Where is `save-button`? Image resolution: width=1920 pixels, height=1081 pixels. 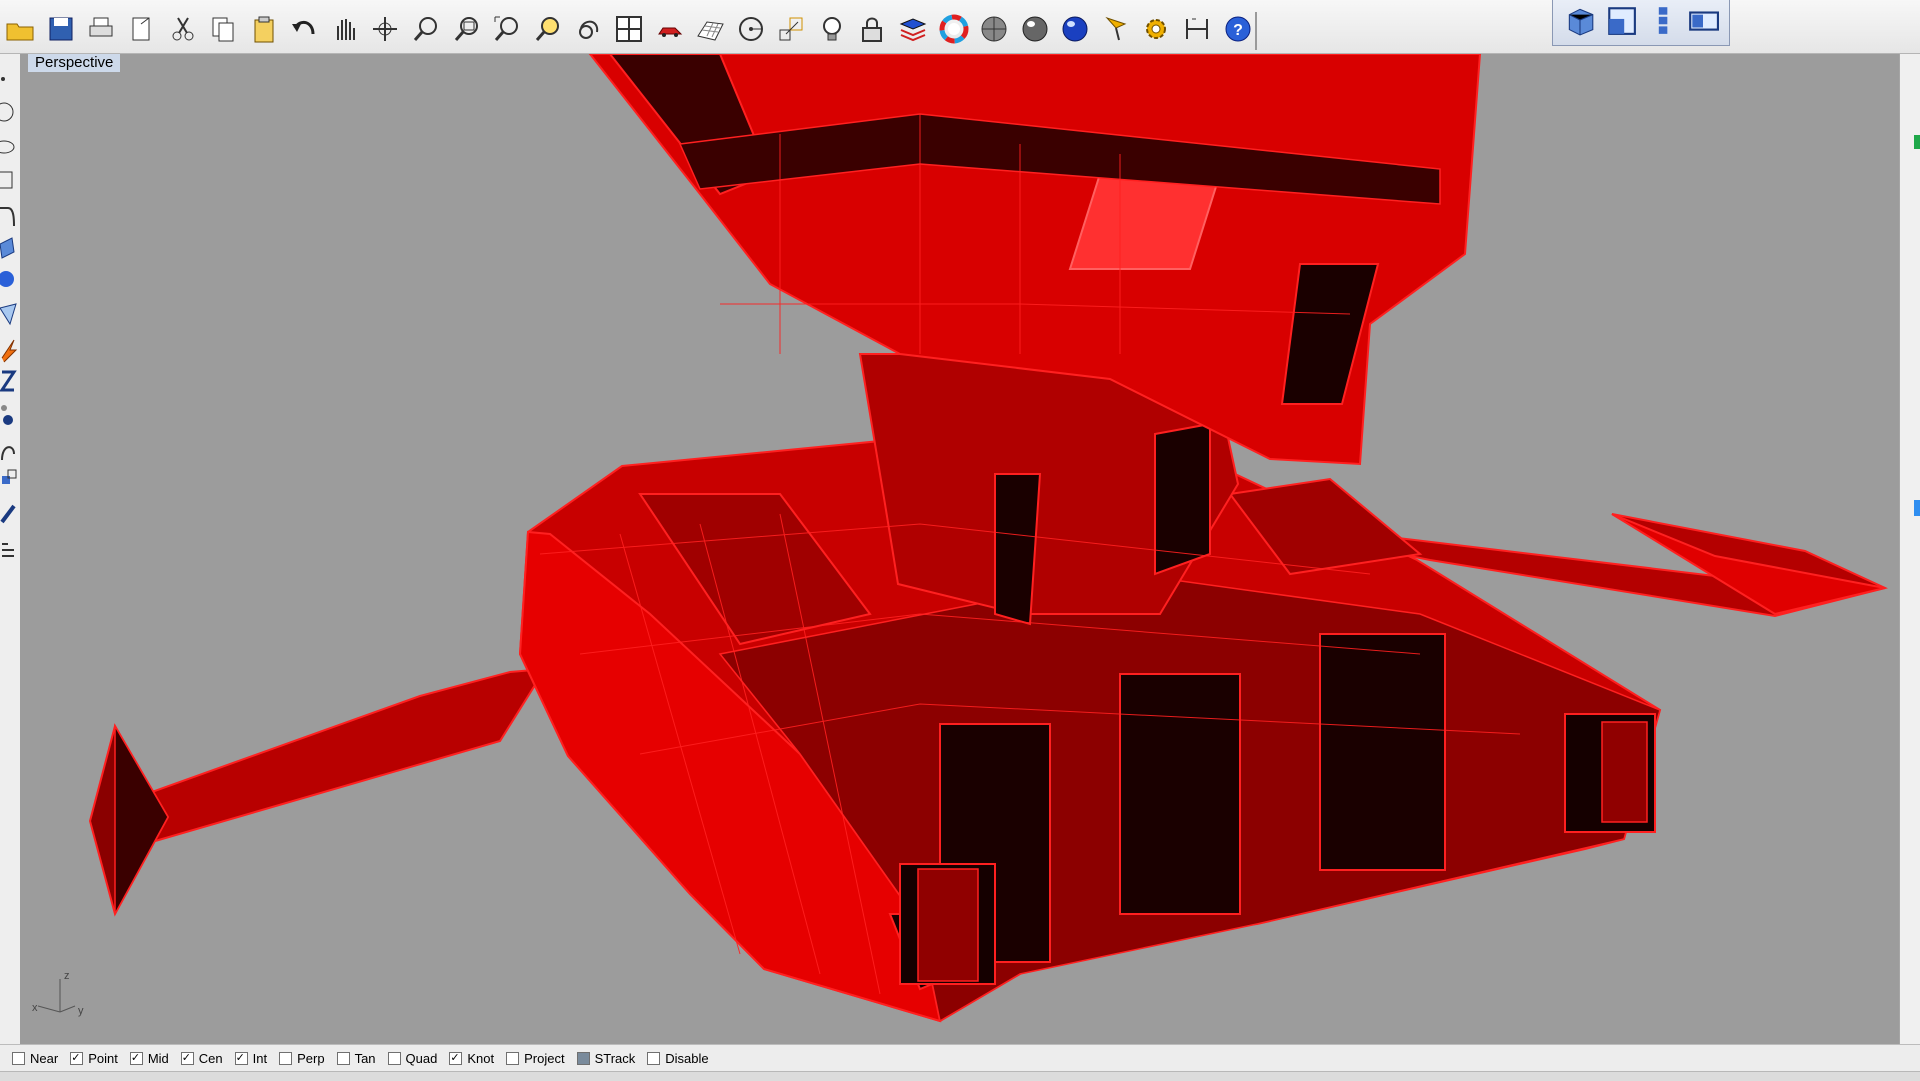
save-button is located at coordinates (61, 31).